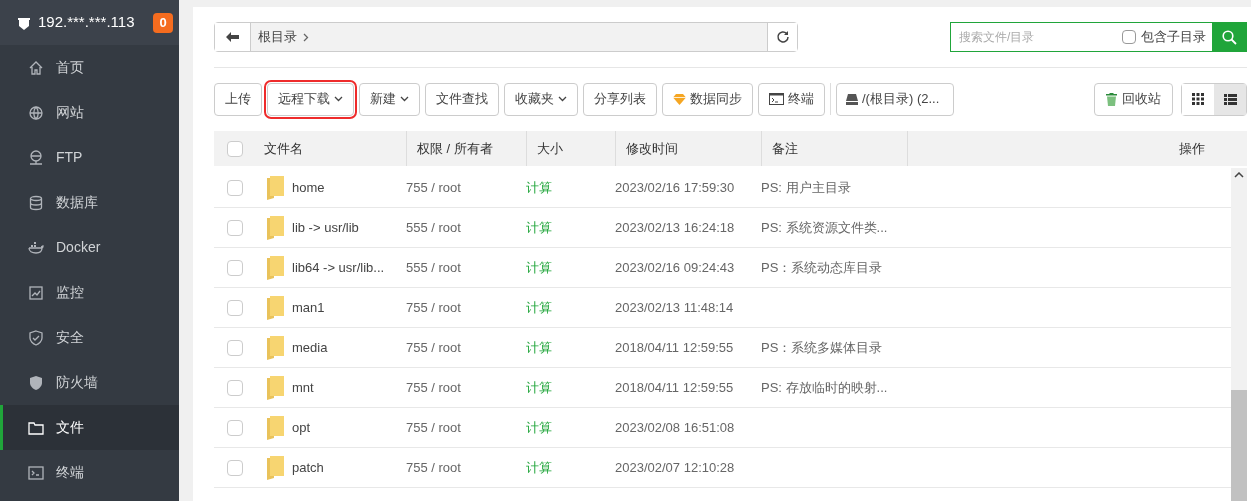  What do you see at coordinates (674, 307) in the screenshot?
I see `modified-time: 2023/02/13 11:48:14` at bounding box center [674, 307].